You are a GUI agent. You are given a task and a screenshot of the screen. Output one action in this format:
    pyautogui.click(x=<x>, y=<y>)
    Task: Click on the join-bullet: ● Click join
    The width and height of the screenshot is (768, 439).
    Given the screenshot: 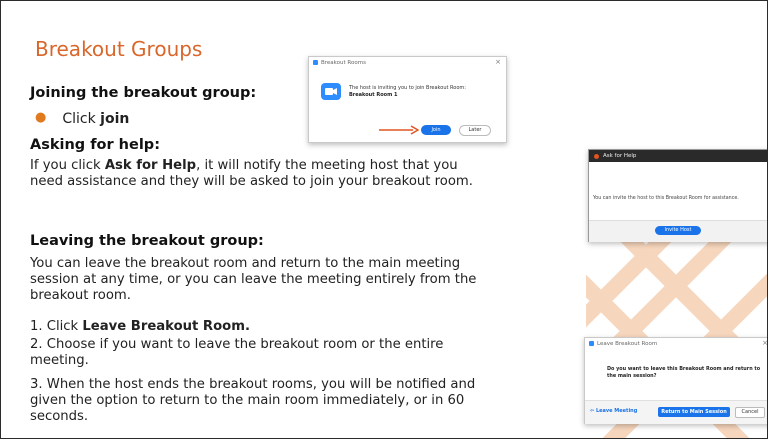 What is the action you would take?
    pyautogui.click(x=82, y=118)
    